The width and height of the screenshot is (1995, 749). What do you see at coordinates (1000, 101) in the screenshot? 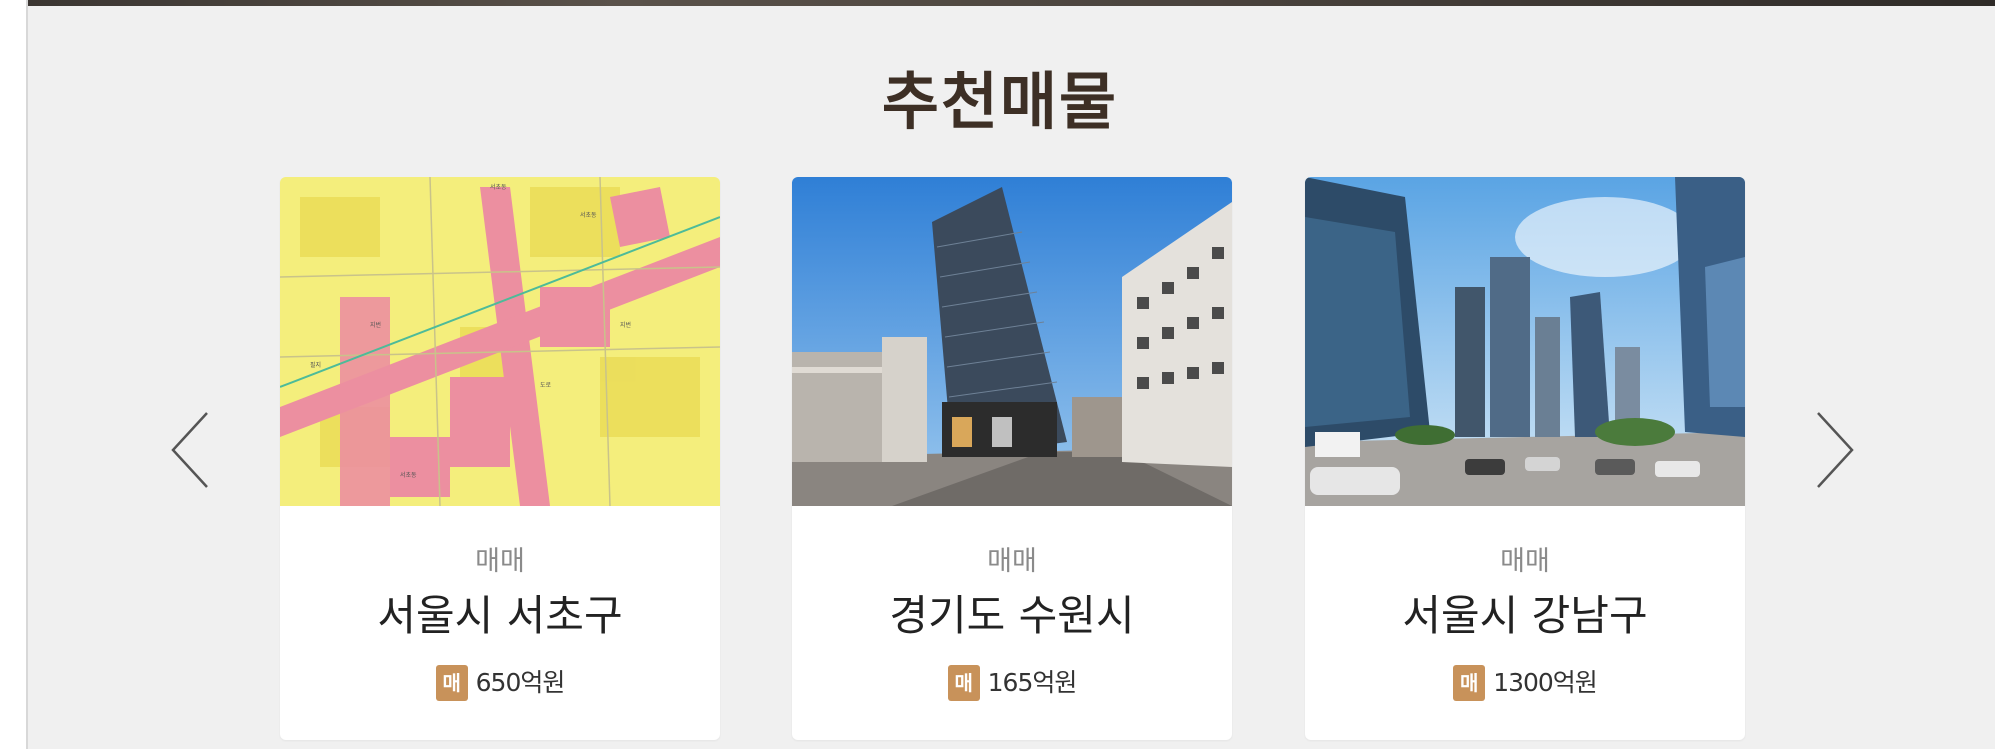
I see `section-title: 추천매물` at bounding box center [1000, 101].